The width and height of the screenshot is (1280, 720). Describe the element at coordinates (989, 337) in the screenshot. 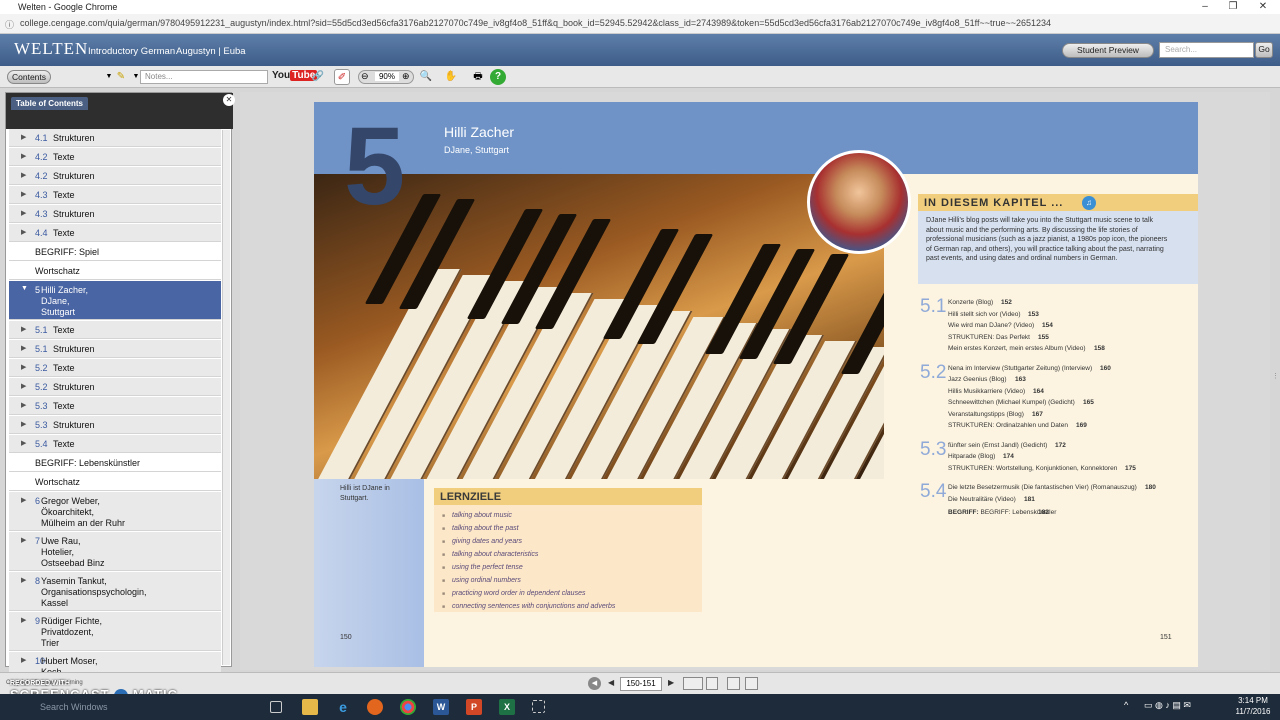

I see `contents-line: STRUKTUREN: Das Perfekt` at that location.